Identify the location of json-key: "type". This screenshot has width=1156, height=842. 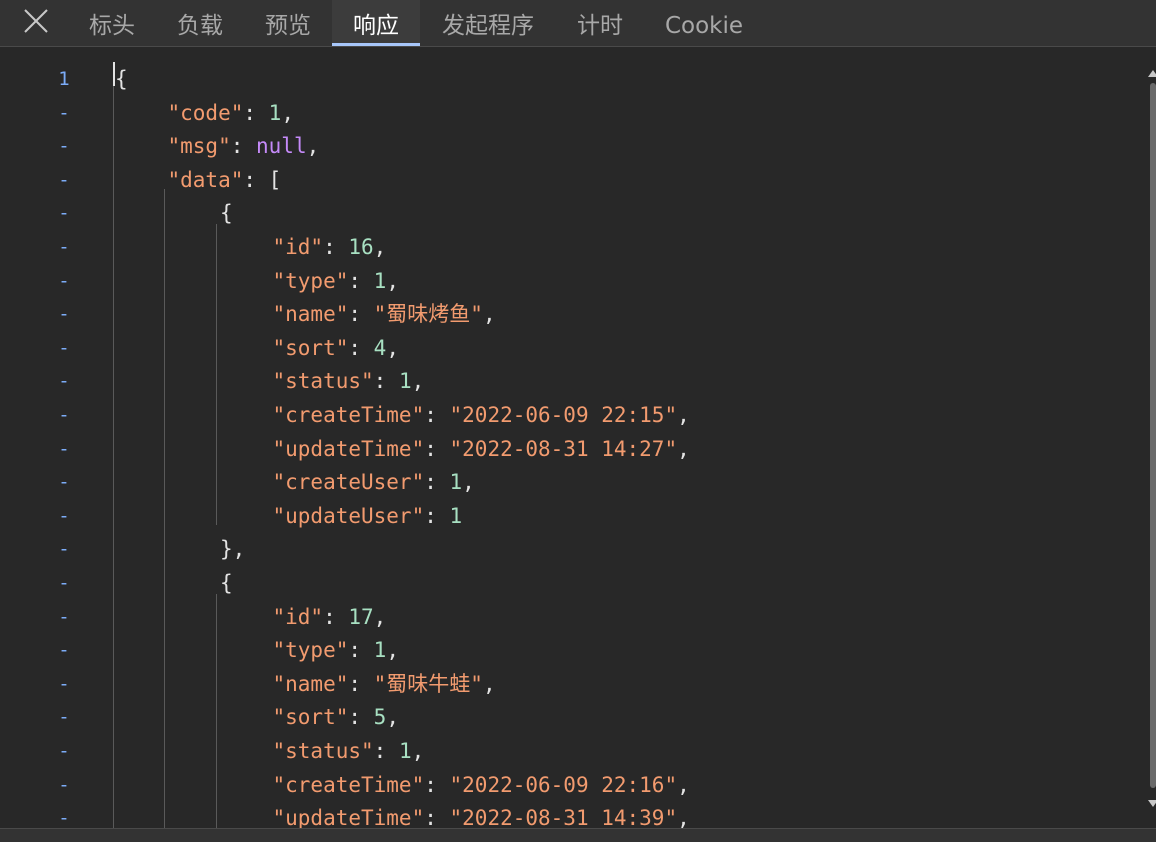
(310, 650).